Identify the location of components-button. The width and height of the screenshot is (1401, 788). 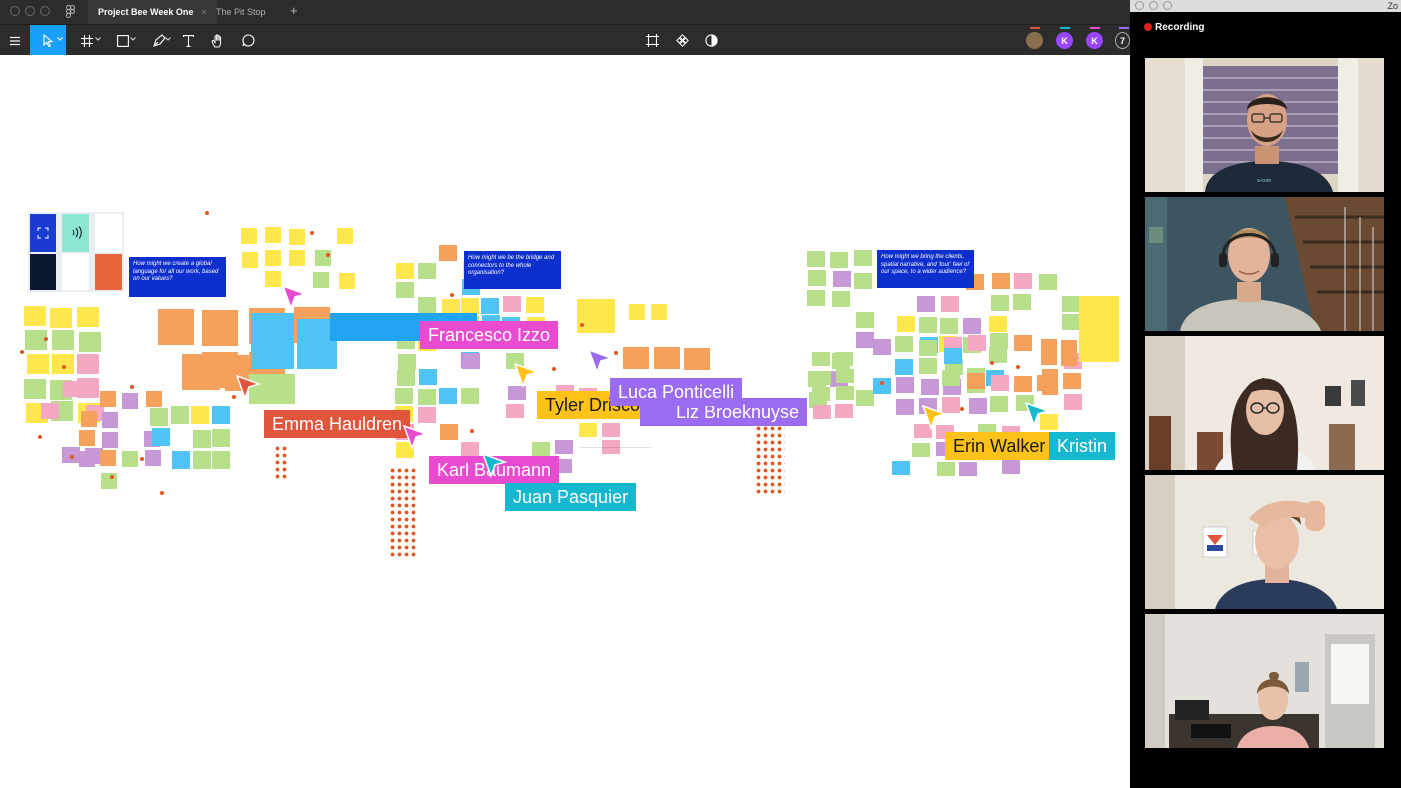
(682, 40).